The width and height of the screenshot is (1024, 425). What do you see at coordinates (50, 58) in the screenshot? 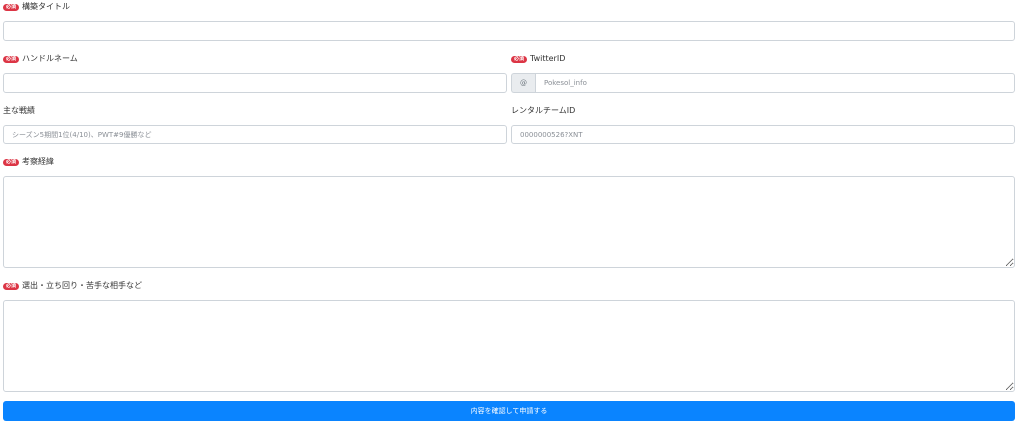
I see `handle-name-label-text: ハンドルネーム` at bounding box center [50, 58].